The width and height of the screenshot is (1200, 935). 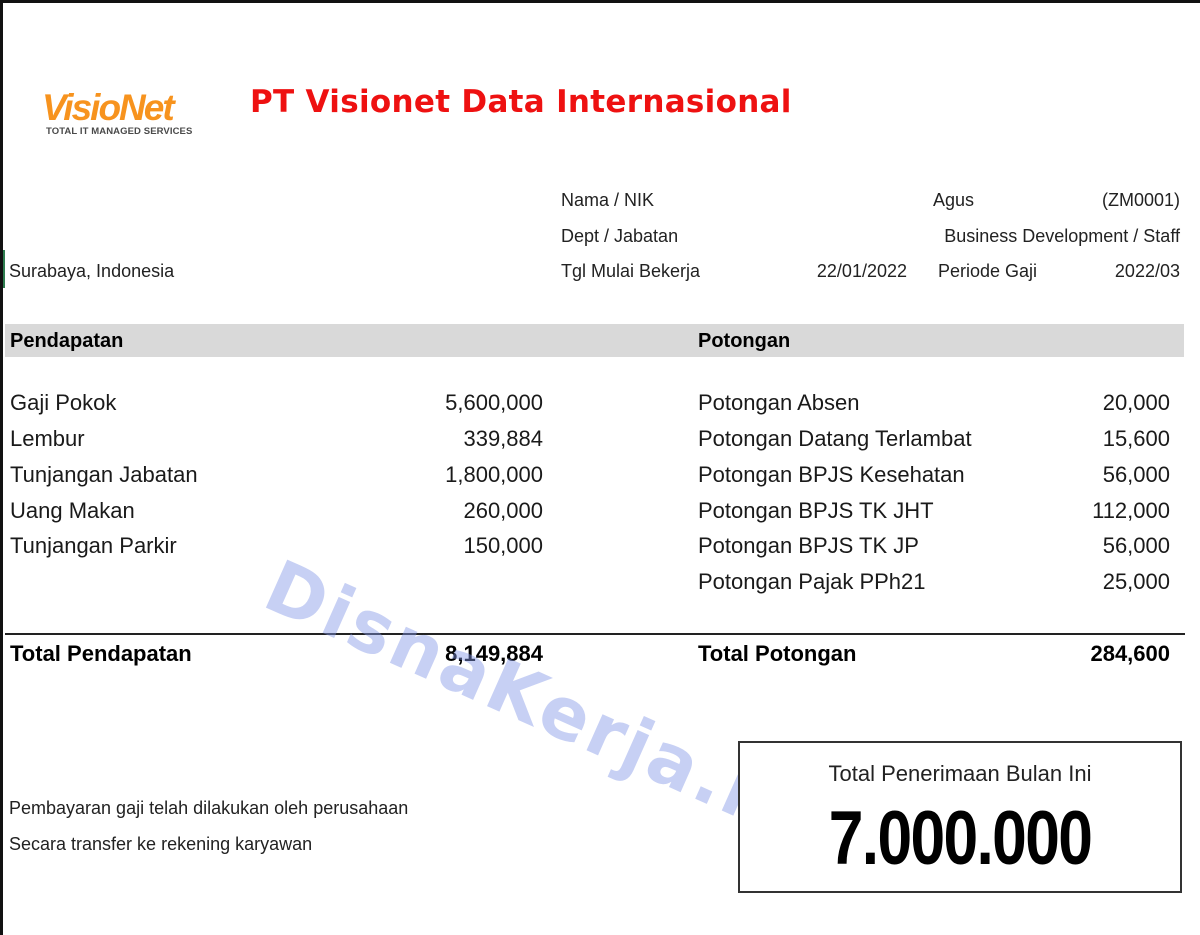 What do you see at coordinates (1131, 510) in the screenshot?
I see `deduction-item-value: 112,000` at bounding box center [1131, 510].